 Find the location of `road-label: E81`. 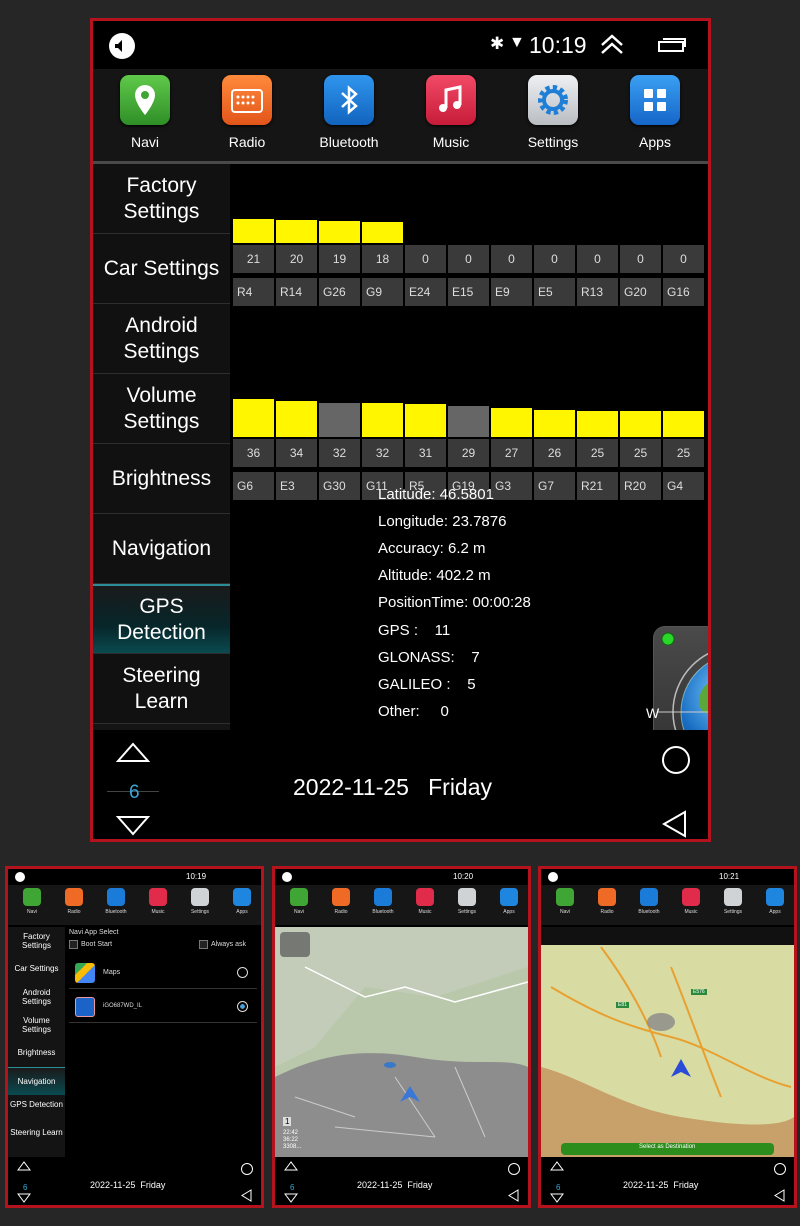

road-label: E81 is located at coordinates (622, 1005).